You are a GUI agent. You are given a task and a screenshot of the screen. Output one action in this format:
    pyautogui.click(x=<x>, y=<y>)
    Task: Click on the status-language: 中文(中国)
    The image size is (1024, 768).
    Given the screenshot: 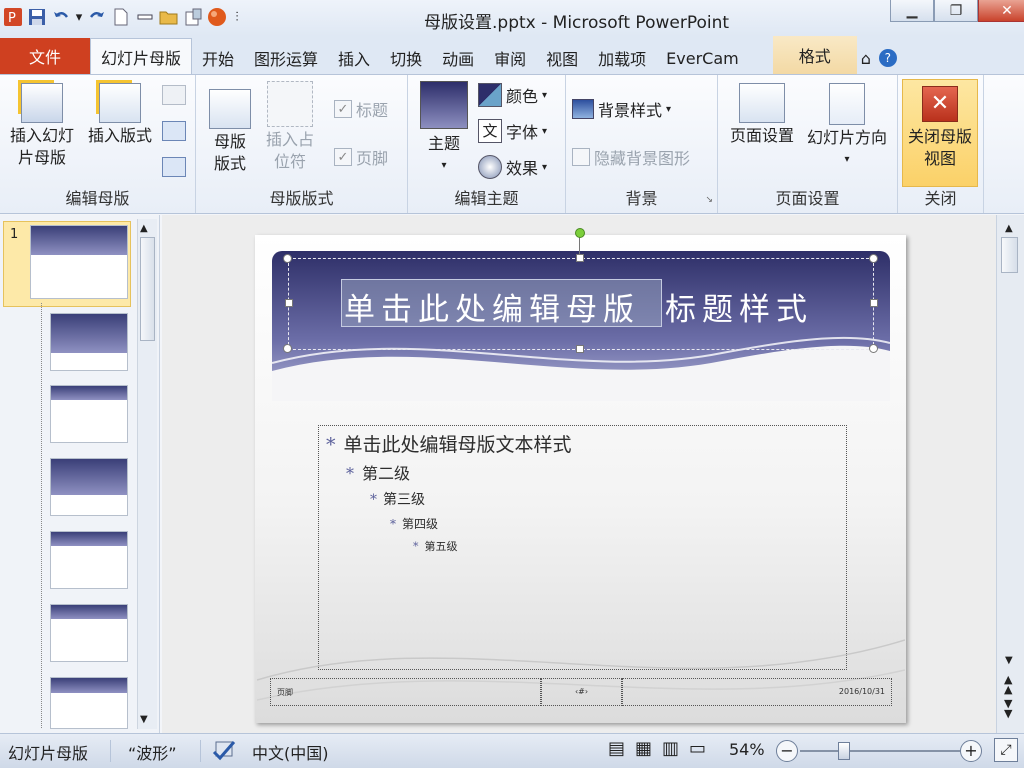 What is the action you would take?
    pyautogui.click(x=290, y=752)
    